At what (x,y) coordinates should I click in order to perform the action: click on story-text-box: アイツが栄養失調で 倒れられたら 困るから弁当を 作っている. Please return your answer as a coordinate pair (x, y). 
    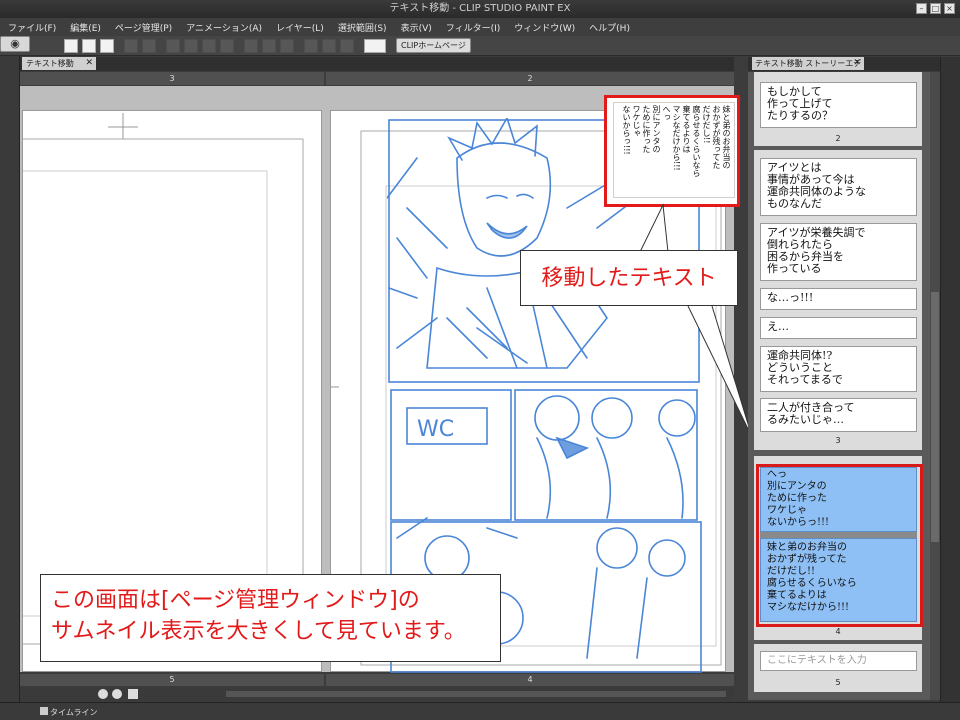
    Looking at the image, I should click on (838, 252).